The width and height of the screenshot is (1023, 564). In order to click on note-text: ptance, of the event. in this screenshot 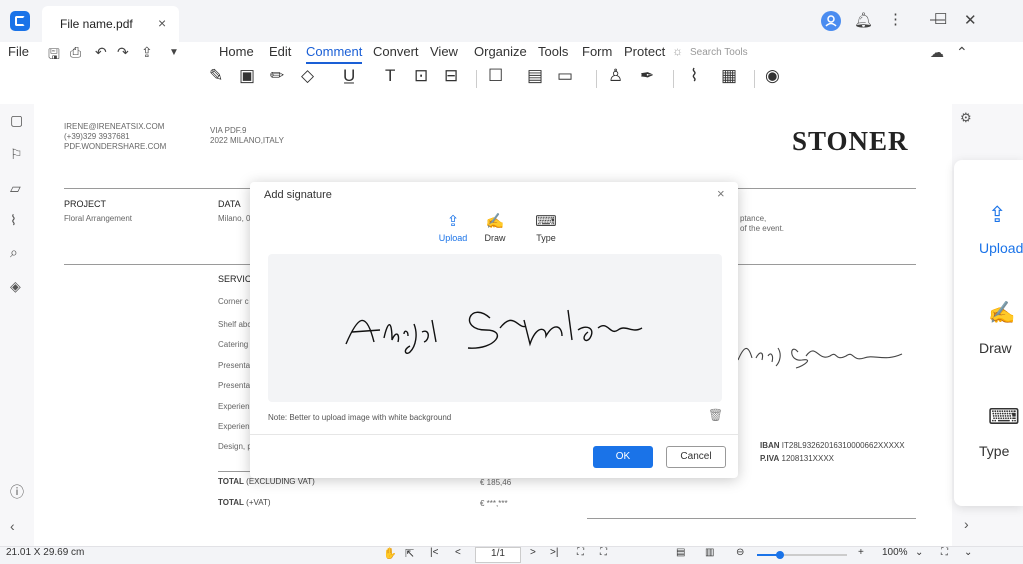, I will do `click(762, 224)`.